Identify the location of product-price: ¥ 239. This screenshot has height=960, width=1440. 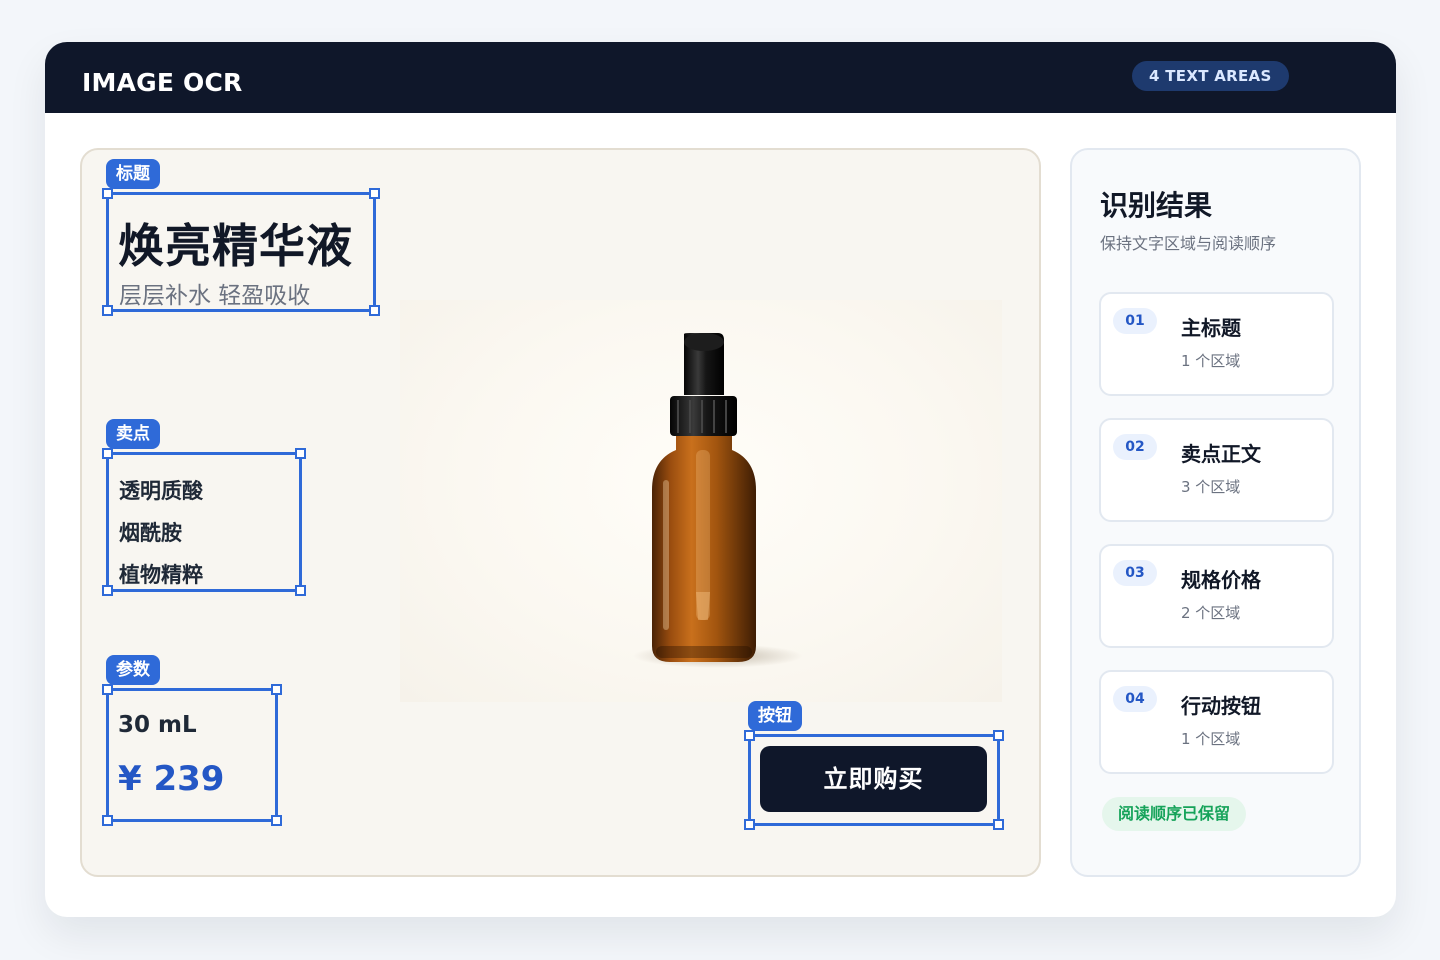
(171, 779).